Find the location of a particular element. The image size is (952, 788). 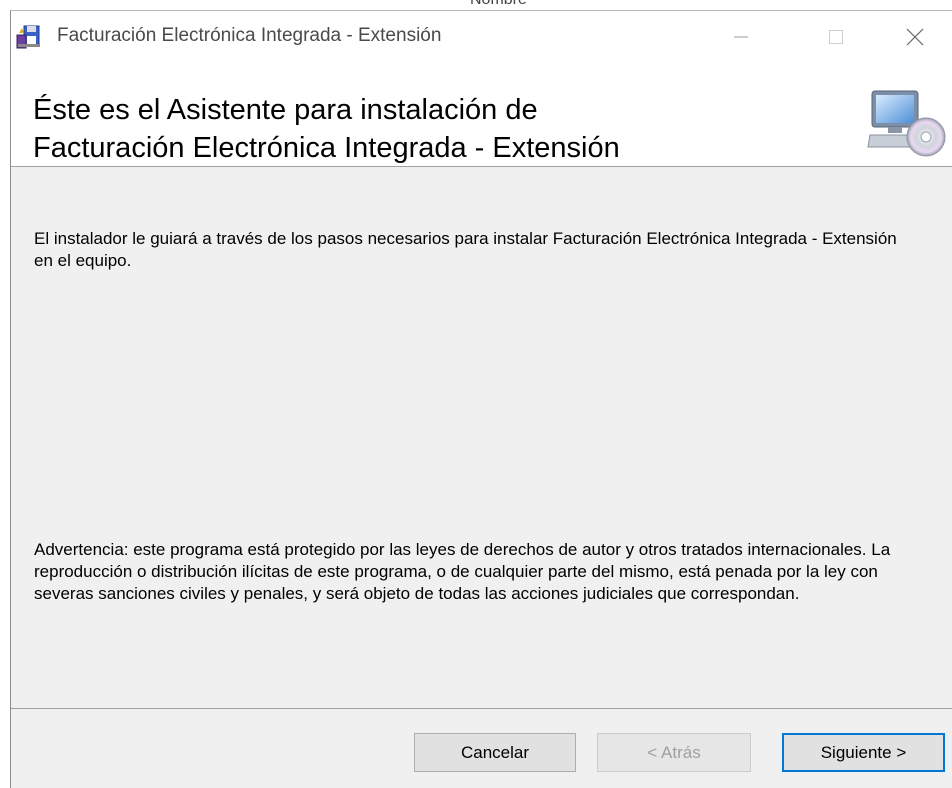

close-icon is located at coordinates (915, 37).